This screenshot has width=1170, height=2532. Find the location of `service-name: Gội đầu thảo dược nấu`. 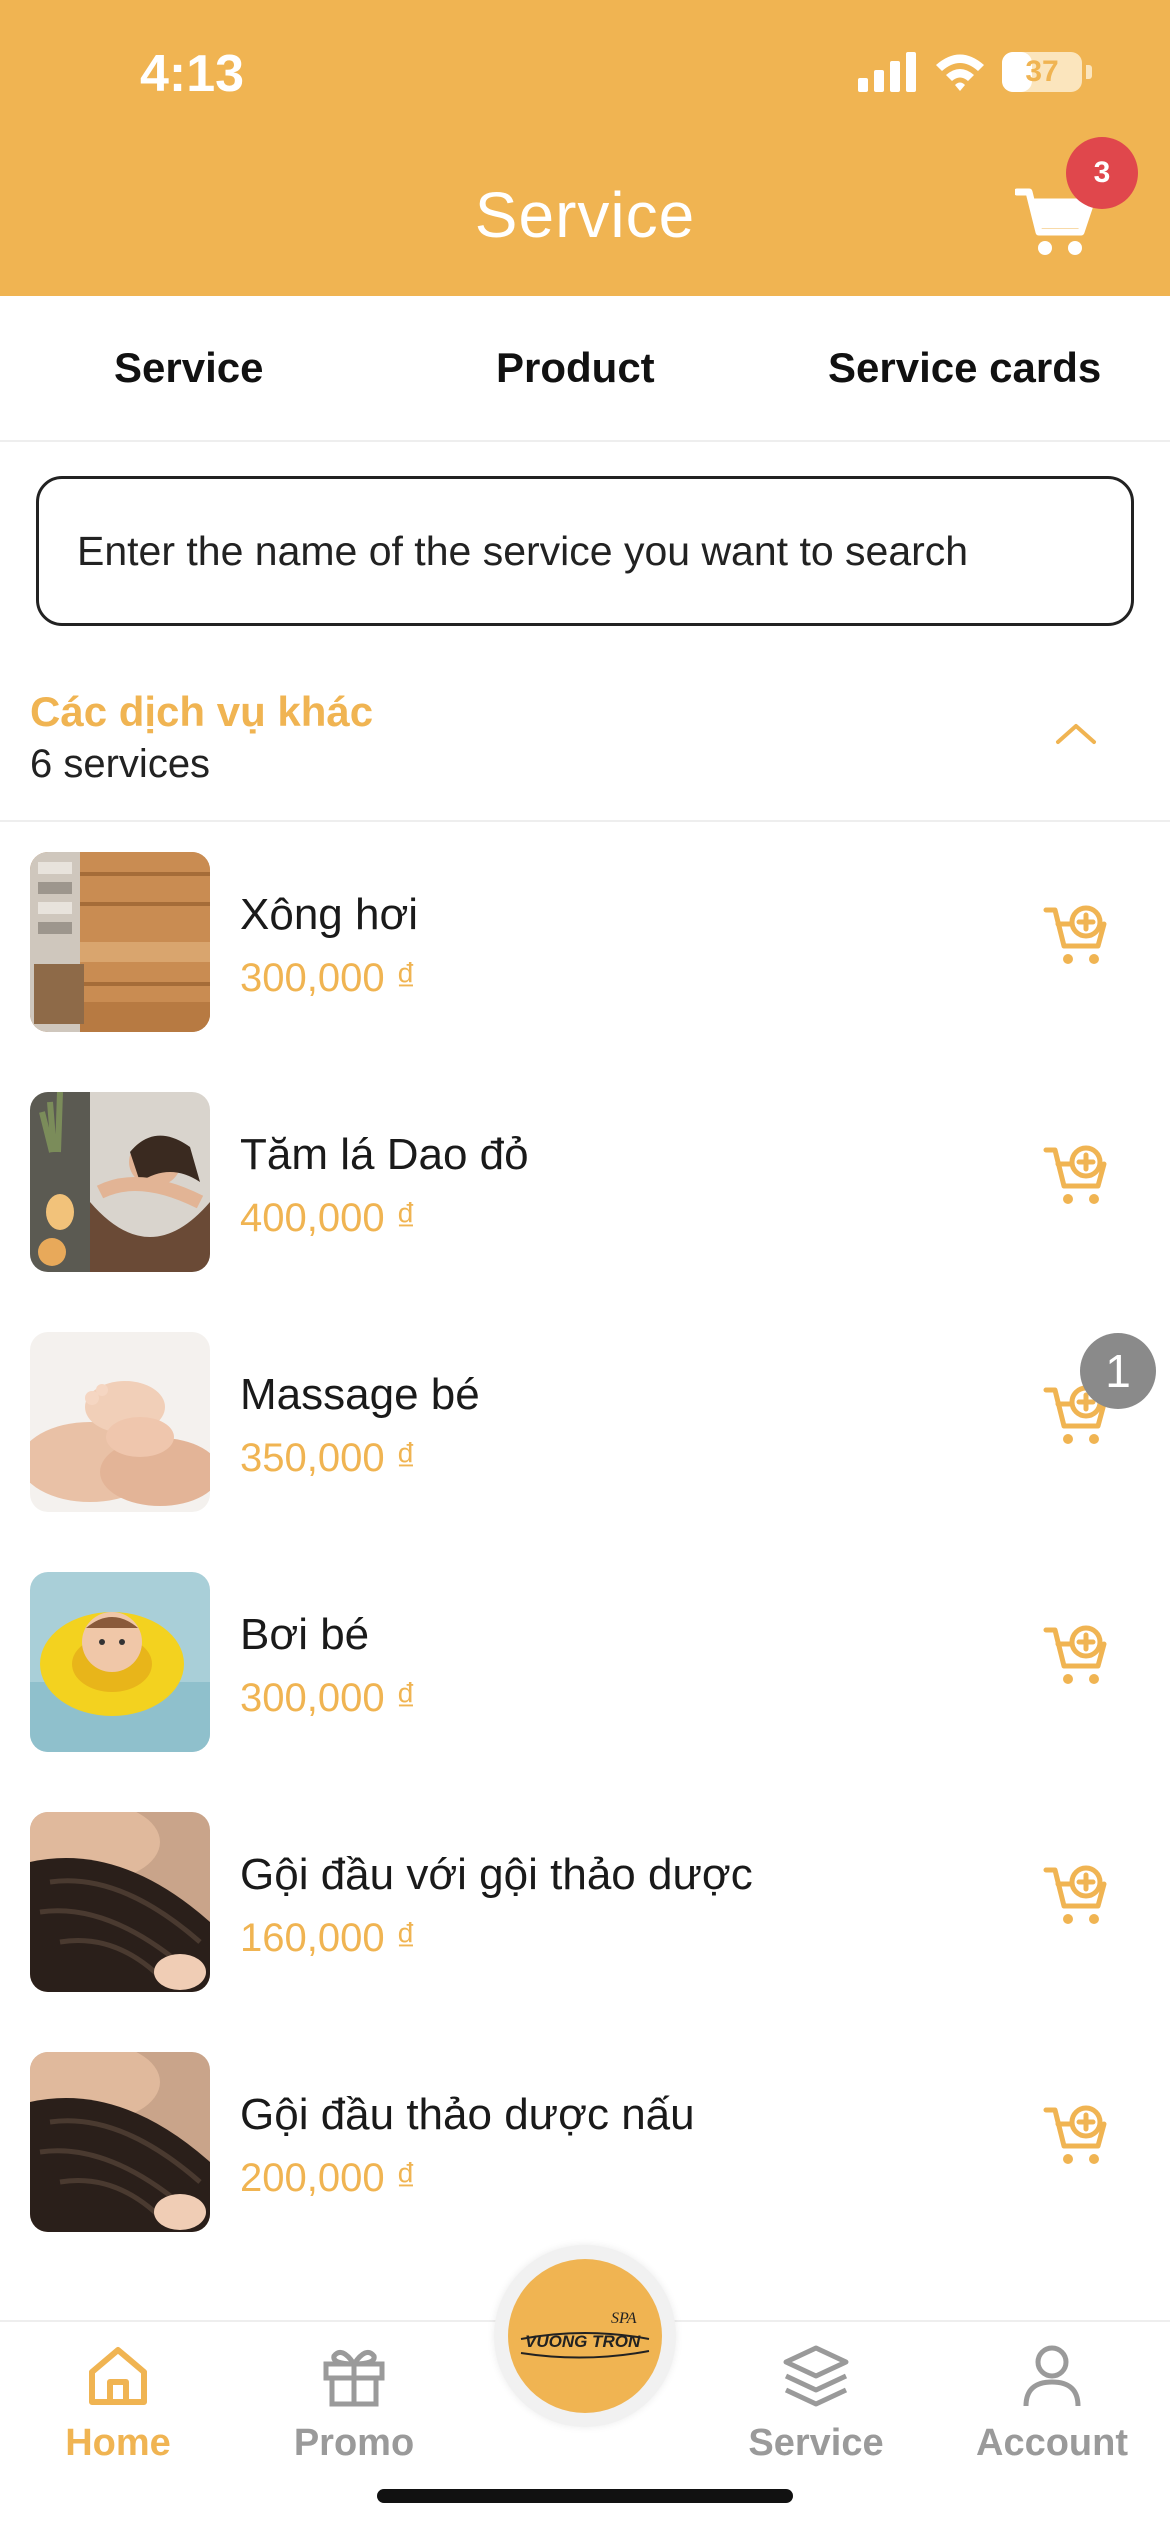

service-name: Gội đầu thảo dược nấu is located at coordinates (467, 2114).